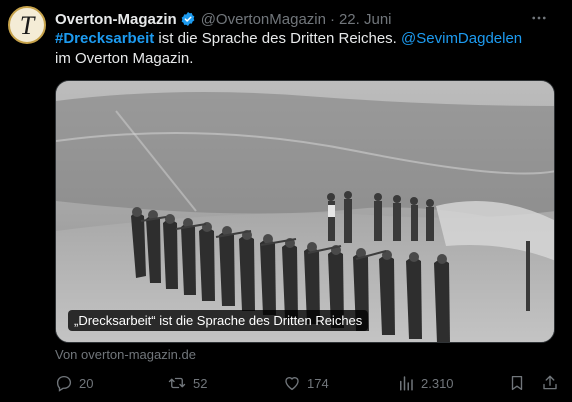 This screenshot has width=572, height=402. What do you see at coordinates (318, 383) in the screenshot?
I see `like-count: 174` at bounding box center [318, 383].